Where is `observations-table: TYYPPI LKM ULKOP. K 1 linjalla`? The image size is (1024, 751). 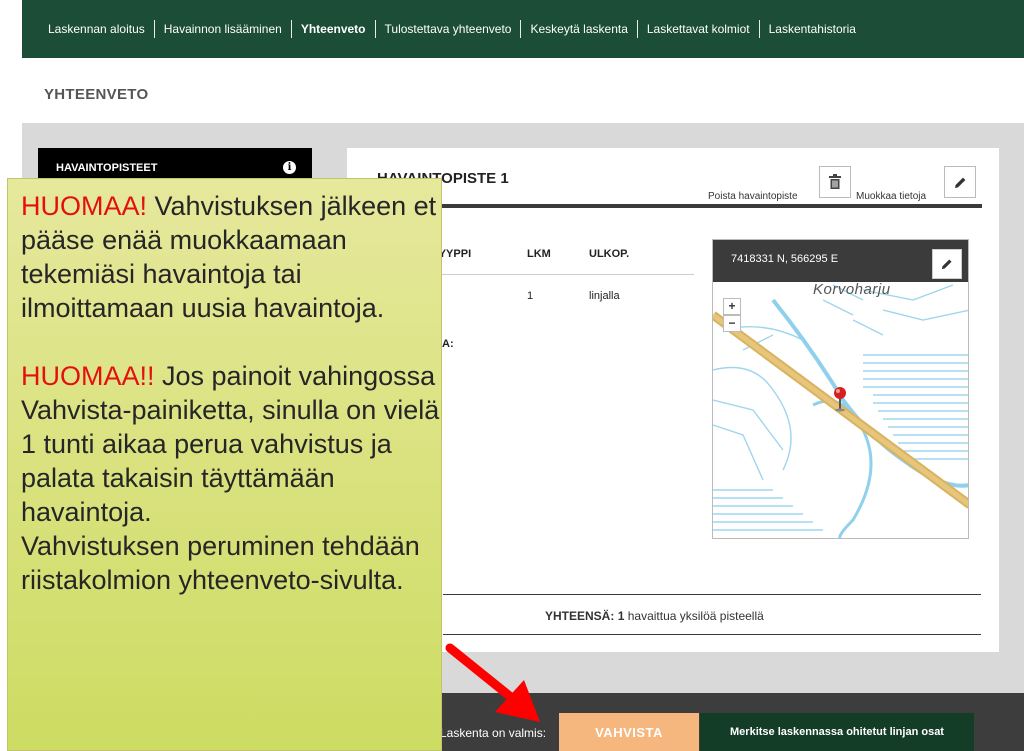 observations-table: TYYPPI LKM ULKOP. K 1 linjalla is located at coordinates (563, 275).